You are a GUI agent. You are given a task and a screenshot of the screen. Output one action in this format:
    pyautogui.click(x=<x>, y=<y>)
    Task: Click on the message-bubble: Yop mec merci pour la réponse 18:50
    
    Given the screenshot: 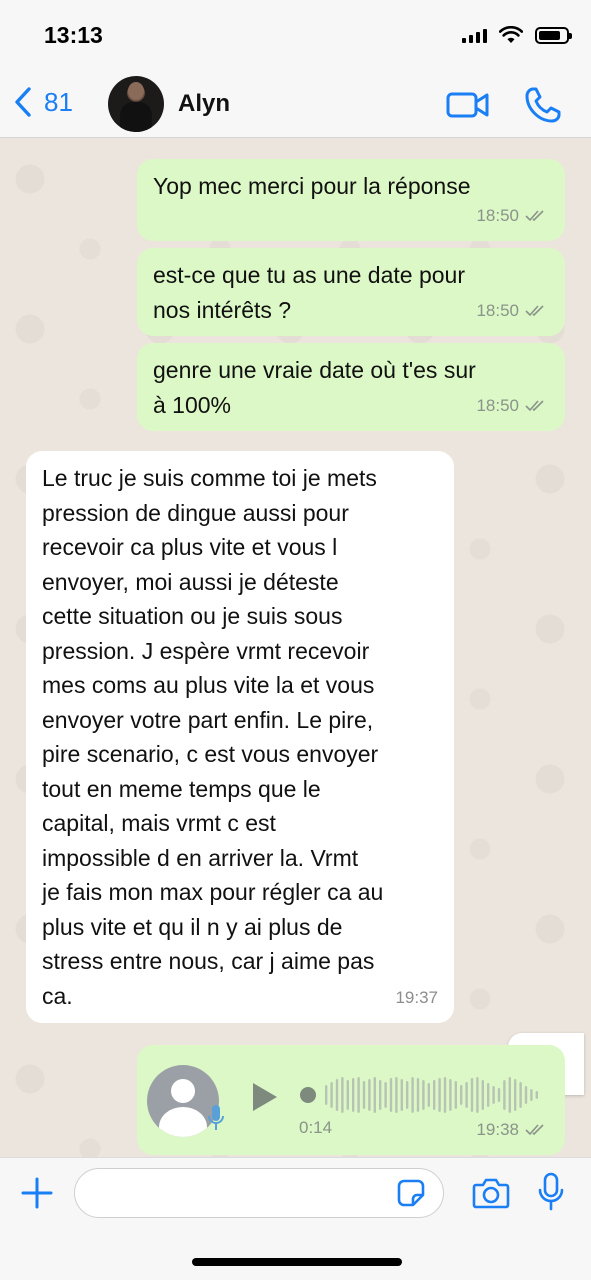 What is the action you would take?
    pyautogui.click(x=351, y=200)
    